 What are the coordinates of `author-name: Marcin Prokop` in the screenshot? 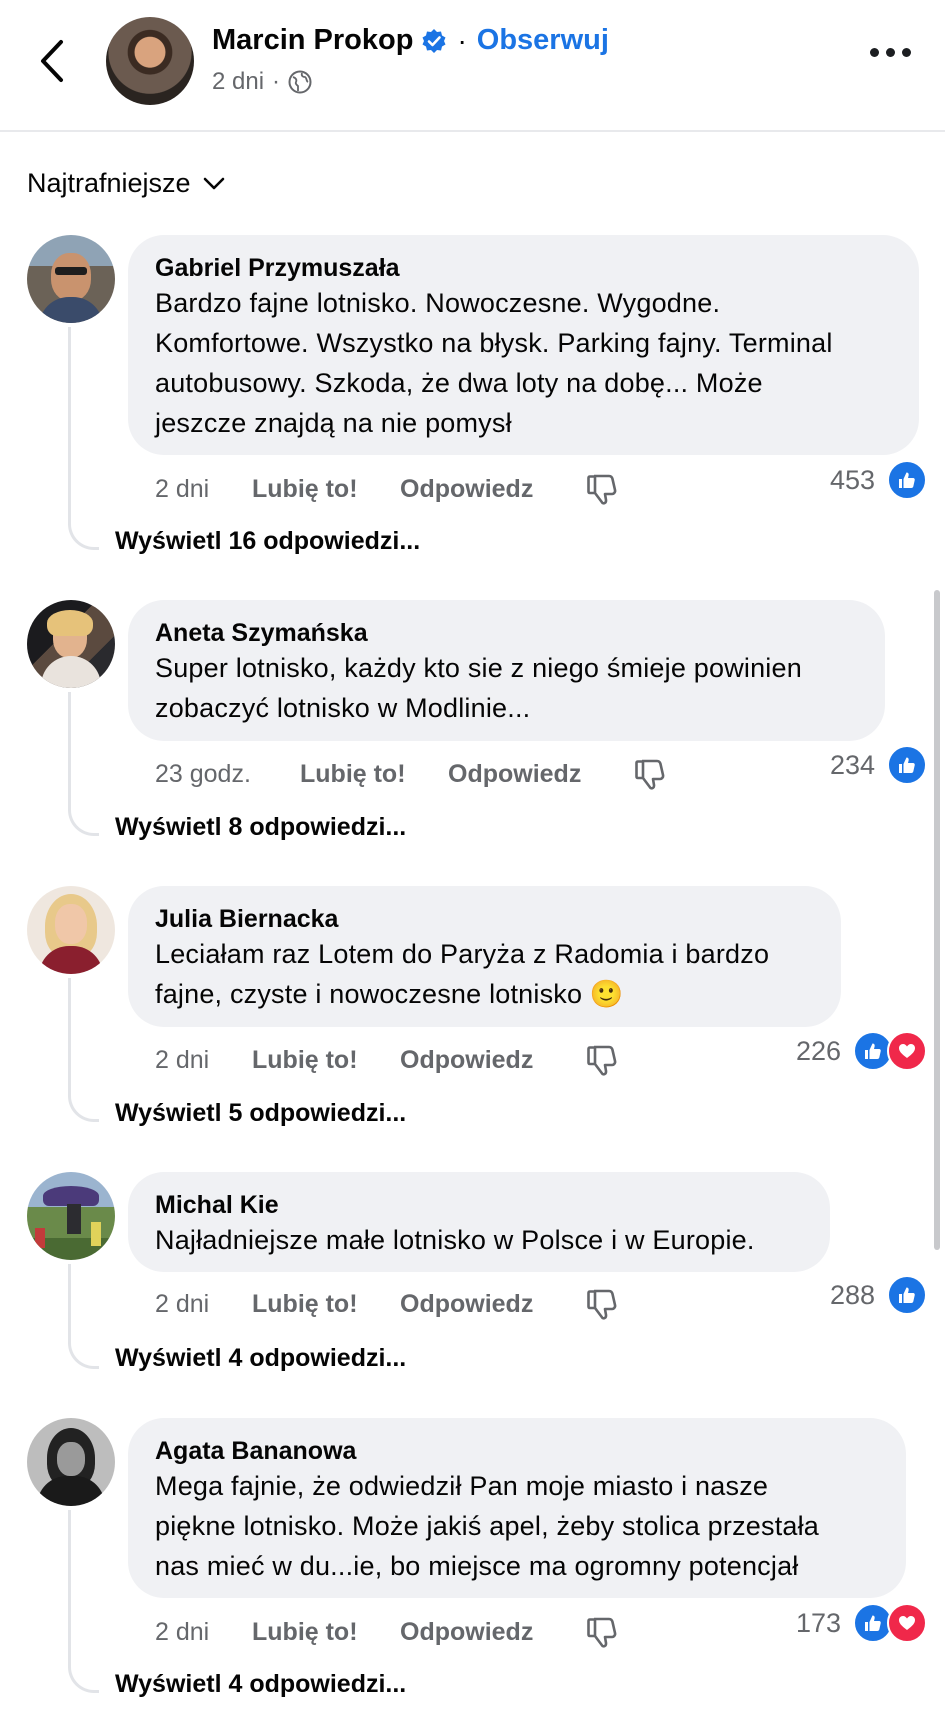 It's located at (312, 40).